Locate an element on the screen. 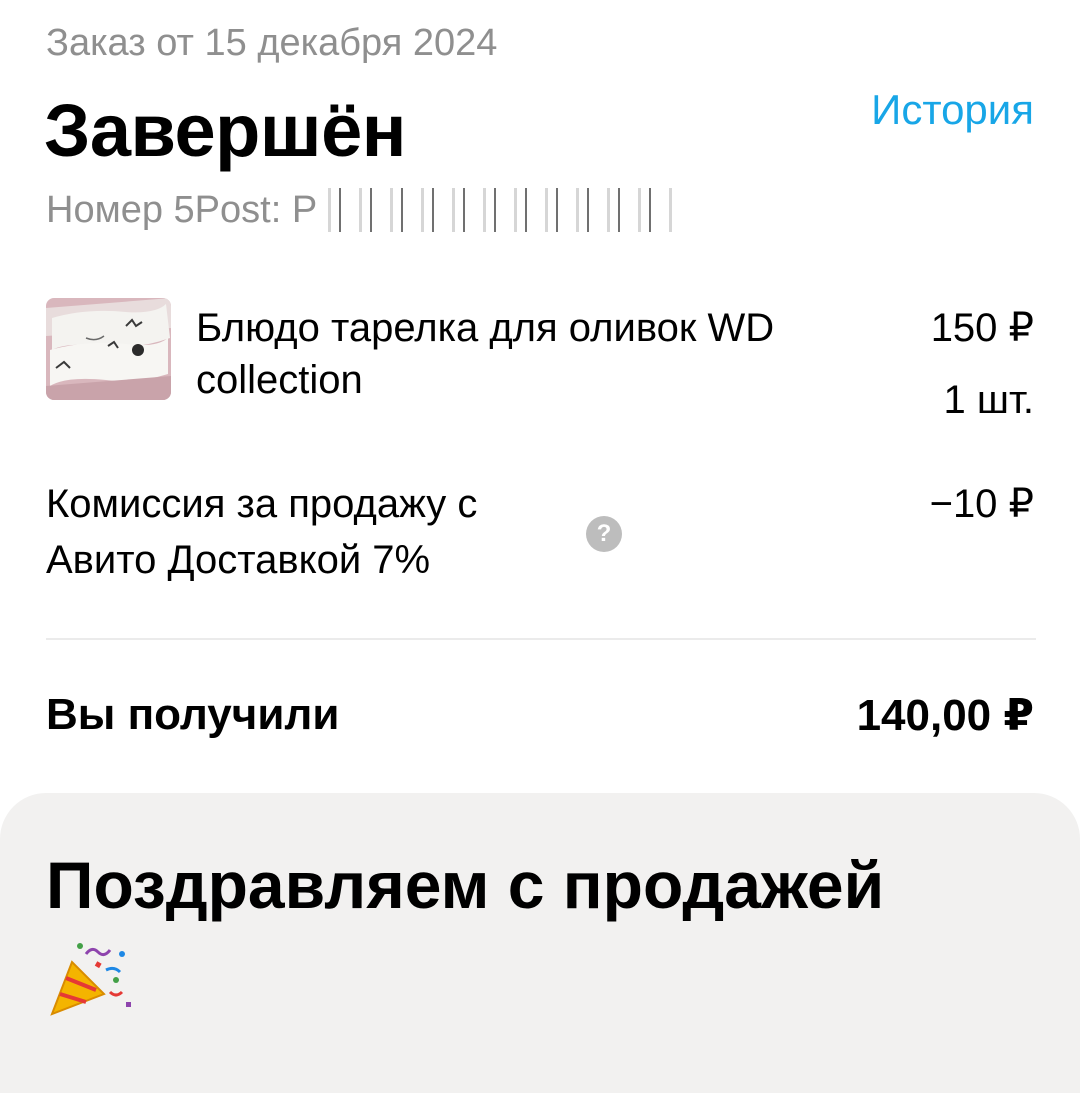 The image size is (1080, 1093). history-link: История is located at coordinates (952, 110).